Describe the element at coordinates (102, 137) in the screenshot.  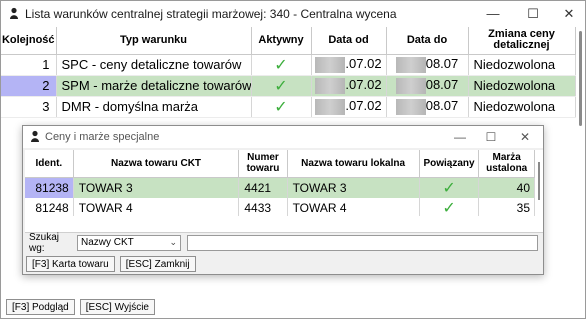
I see `dialog-title: Ceny i marże specjalne` at that location.